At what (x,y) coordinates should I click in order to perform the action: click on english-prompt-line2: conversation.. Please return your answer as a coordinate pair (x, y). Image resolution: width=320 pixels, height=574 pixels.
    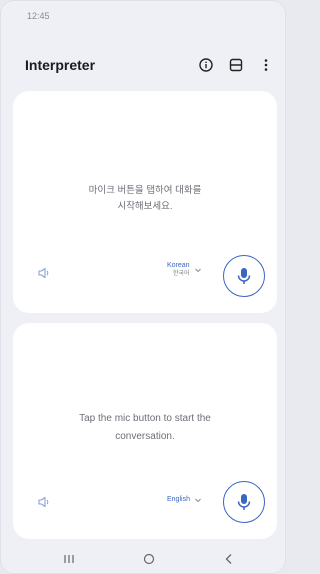
    Looking at the image, I should click on (145, 436).